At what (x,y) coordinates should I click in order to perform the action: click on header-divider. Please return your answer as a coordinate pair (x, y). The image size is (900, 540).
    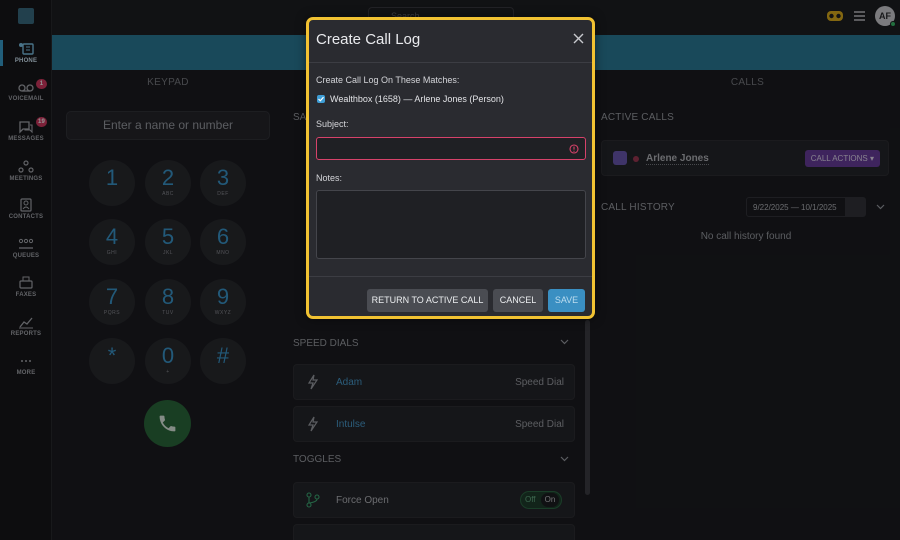
    Looking at the image, I should click on (450, 62).